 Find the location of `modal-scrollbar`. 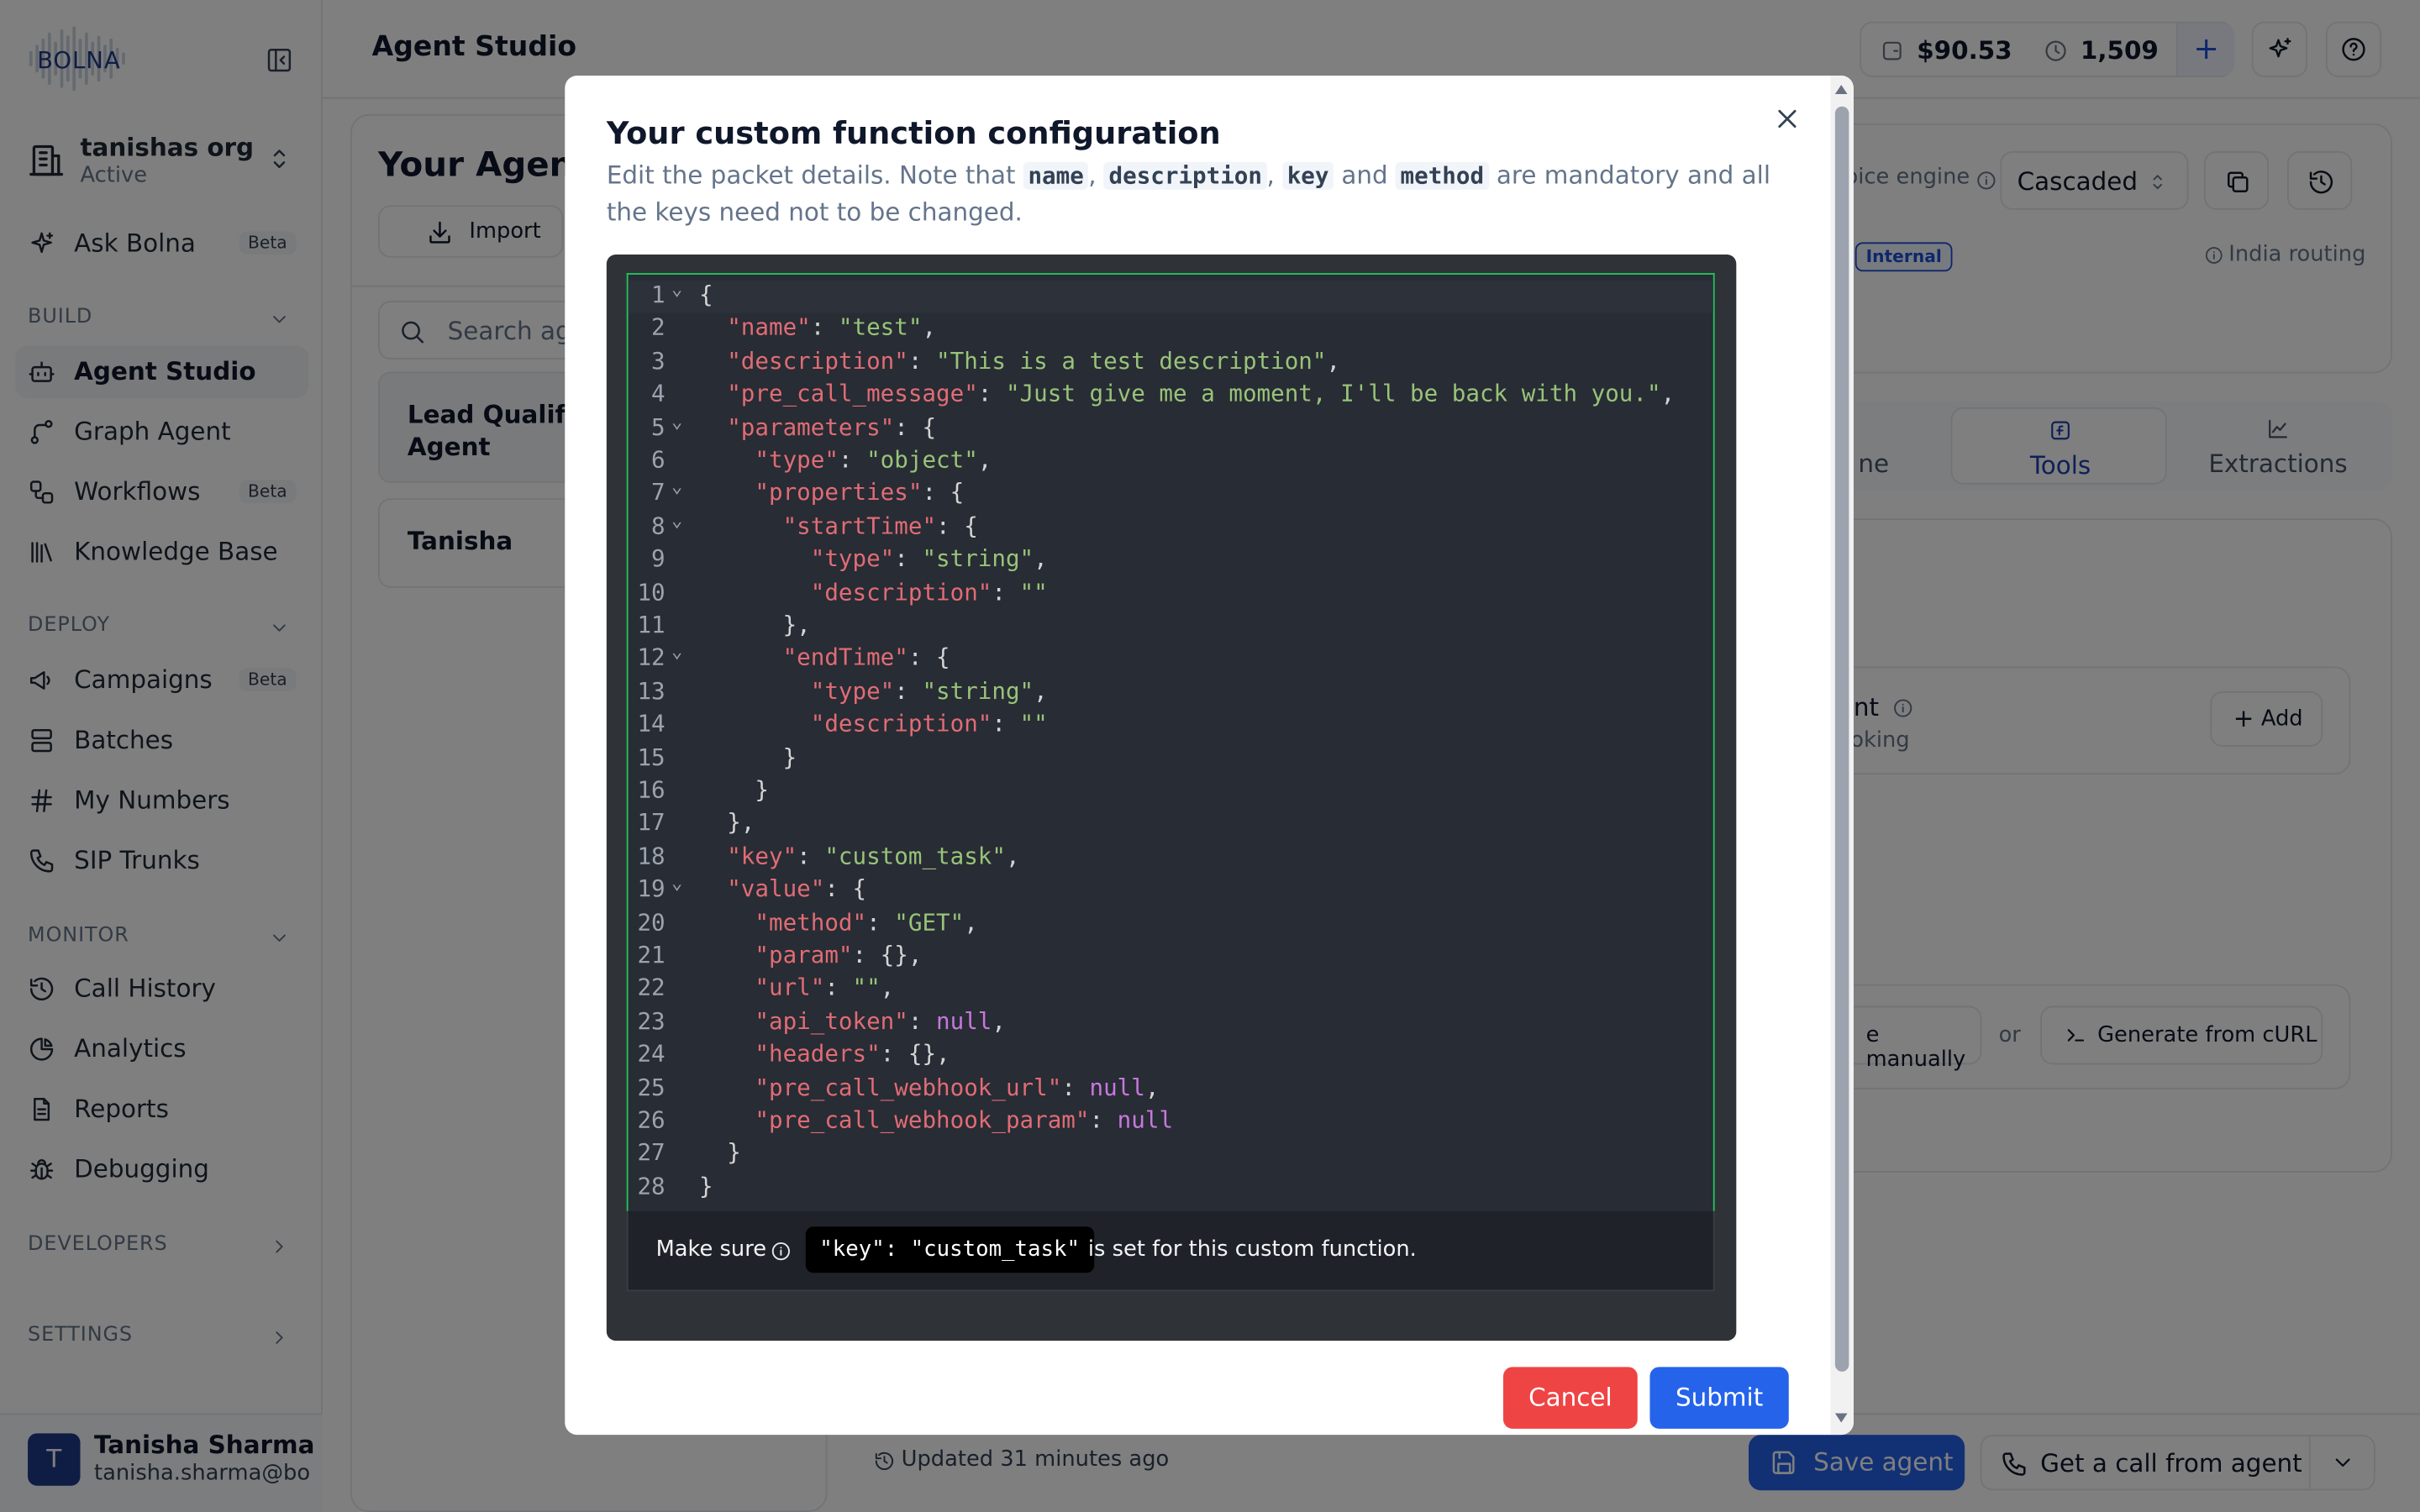

modal-scrollbar is located at coordinates (1842, 756).